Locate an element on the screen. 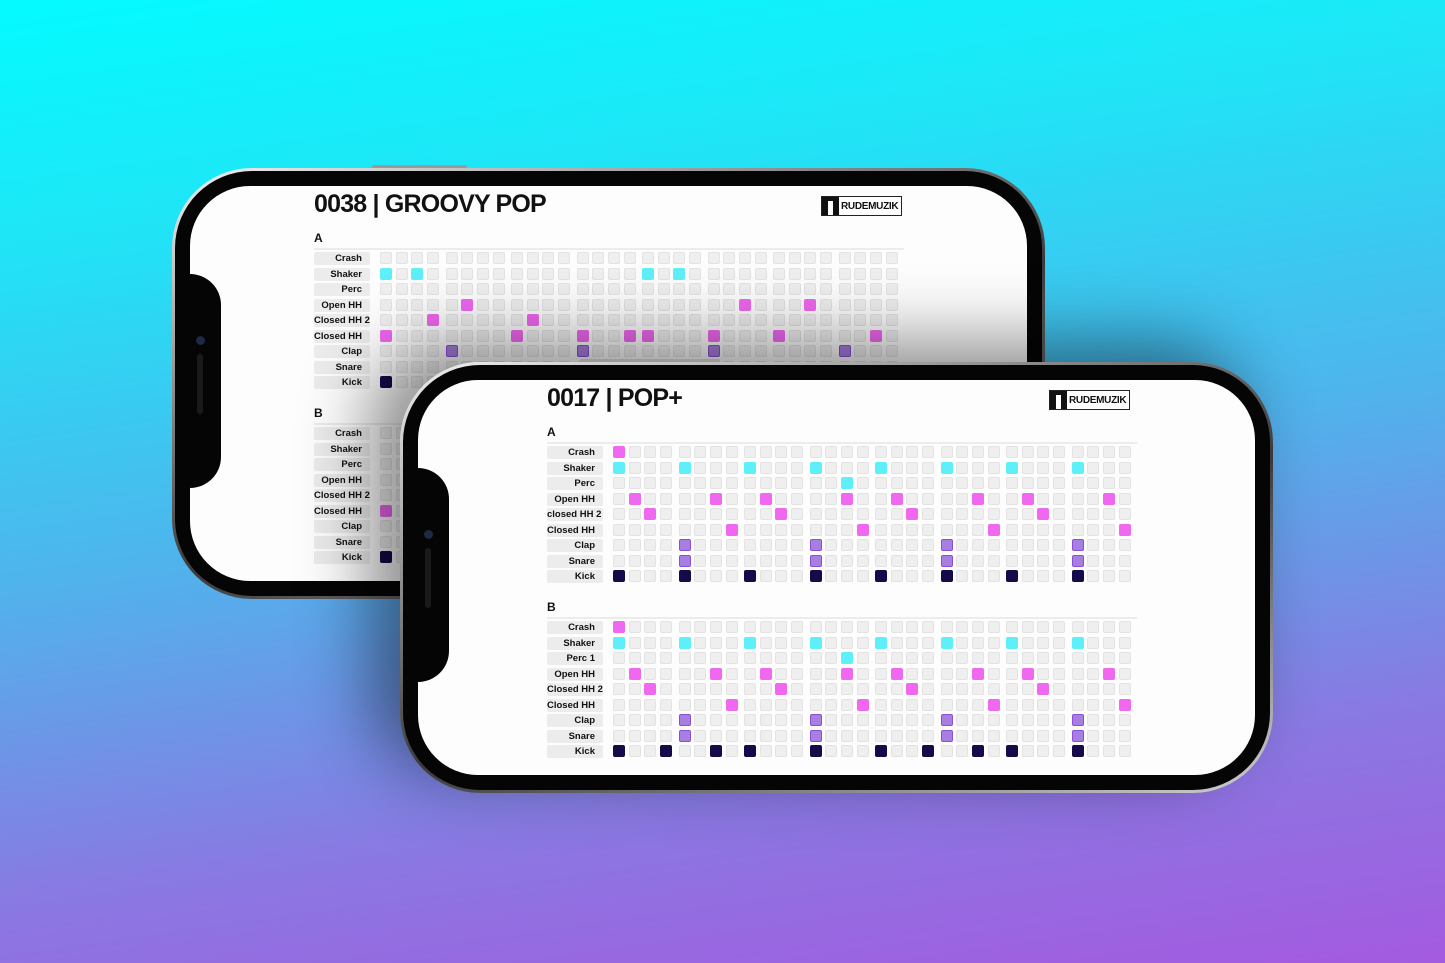  instrument-label: Crash is located at coordinates (575, 452).